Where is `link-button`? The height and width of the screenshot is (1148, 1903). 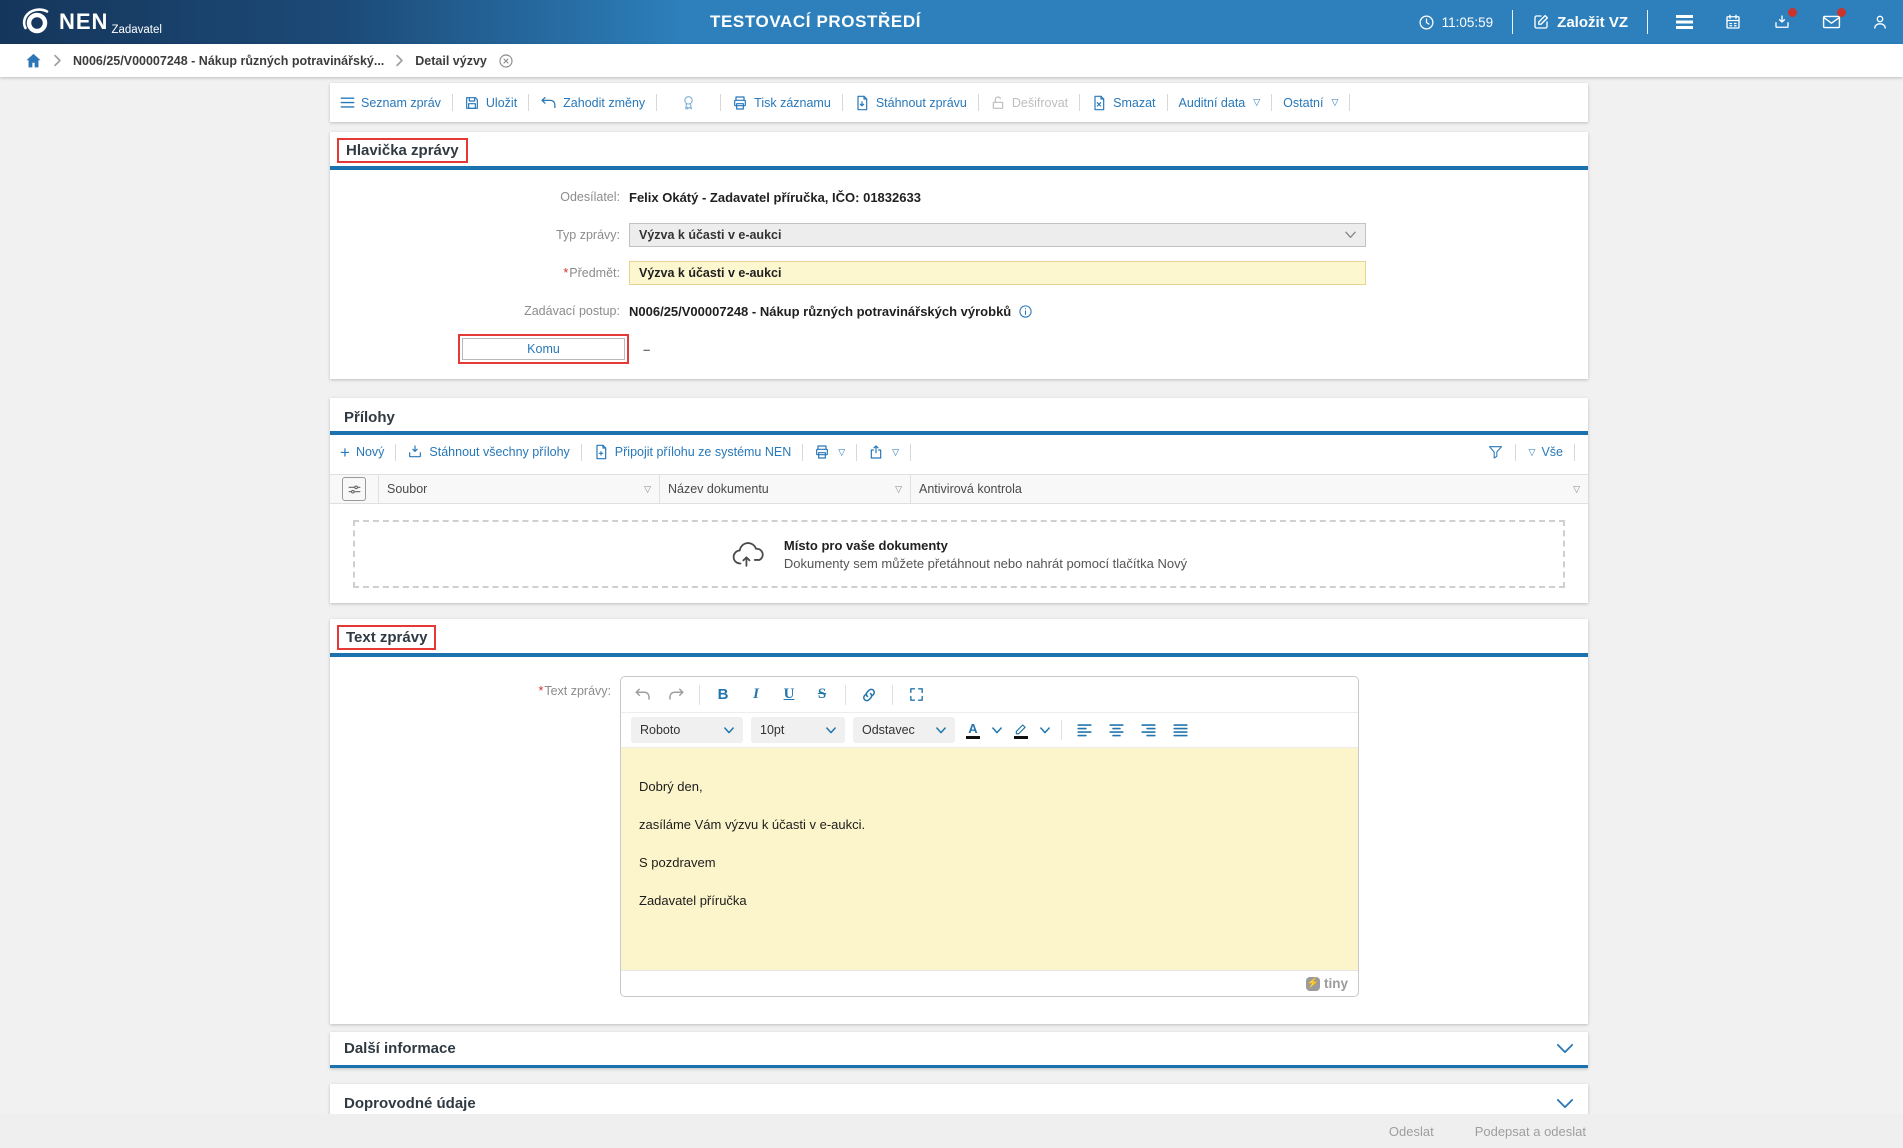 link-button is located at coordinates (869, 695).